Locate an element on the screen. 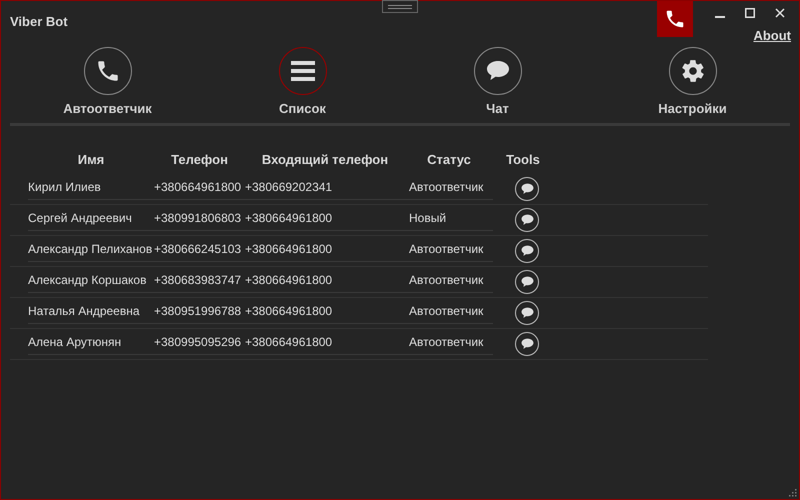 This screenshot has height=500, width=800. phone-icon is located at coordinates (675, 19).